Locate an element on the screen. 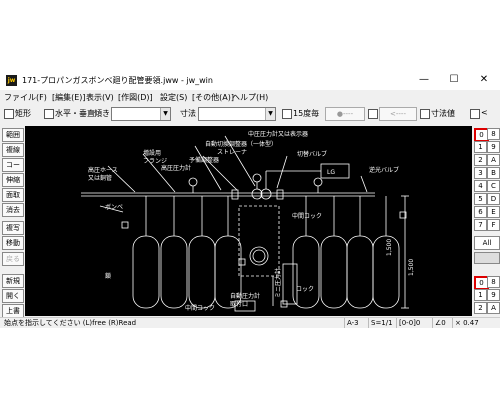 The image size is (500, 400). lt-checkbox is located at coordinates (475, 114).